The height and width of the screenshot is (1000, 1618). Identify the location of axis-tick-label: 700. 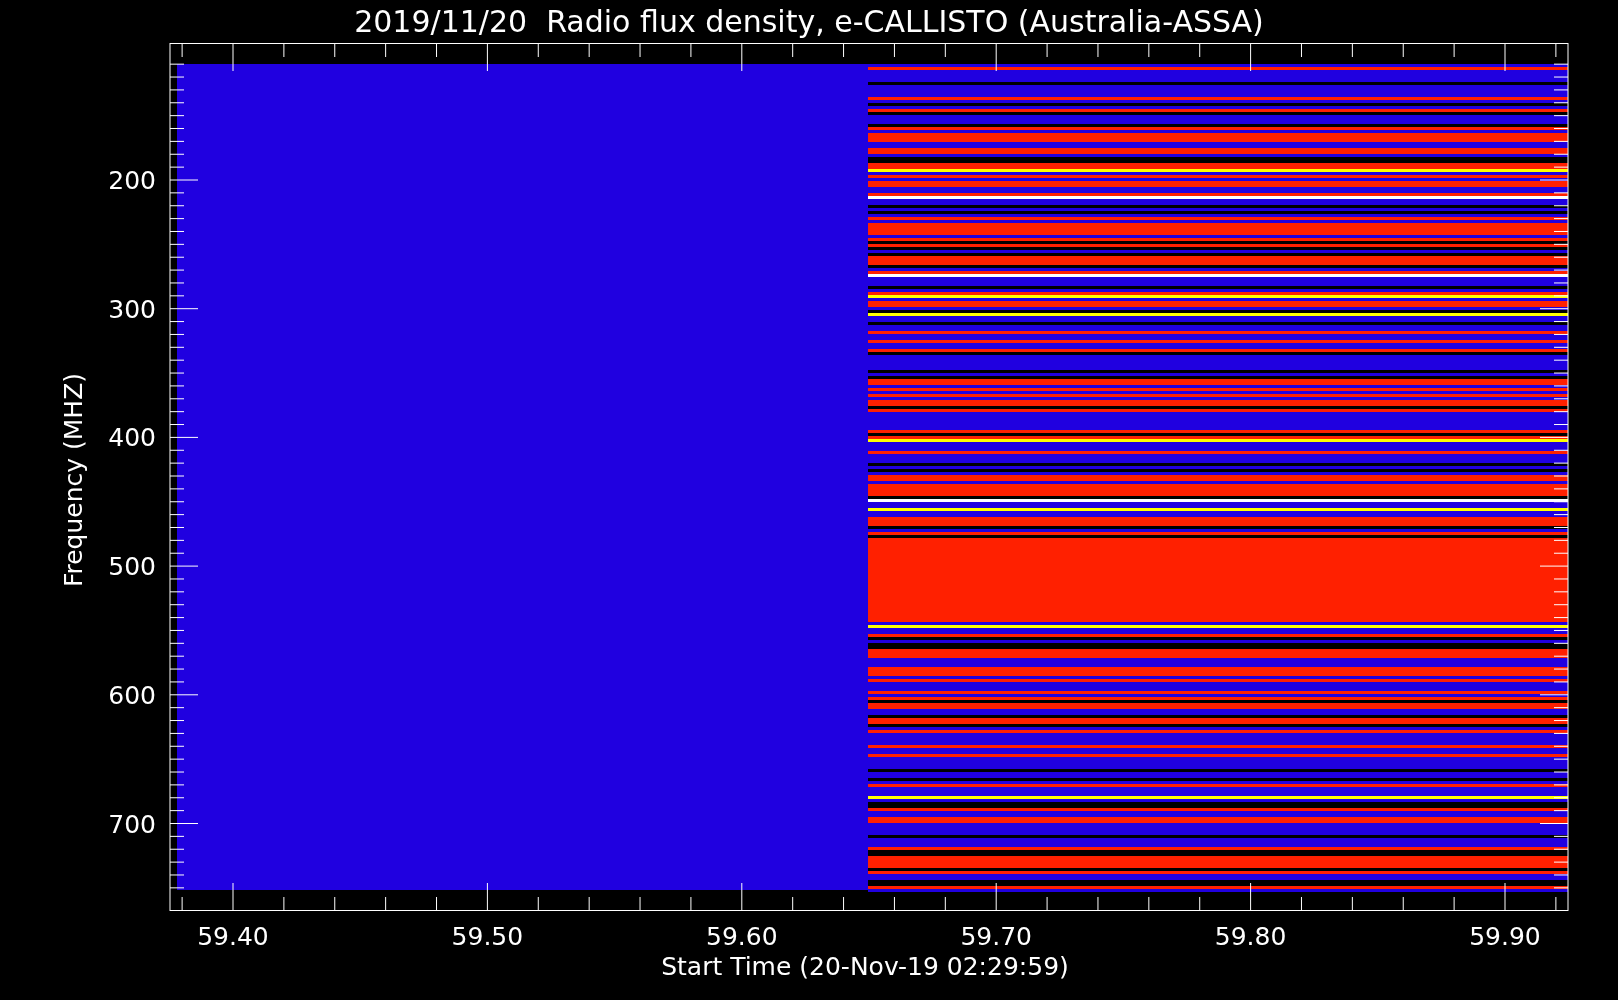
(132, 824).